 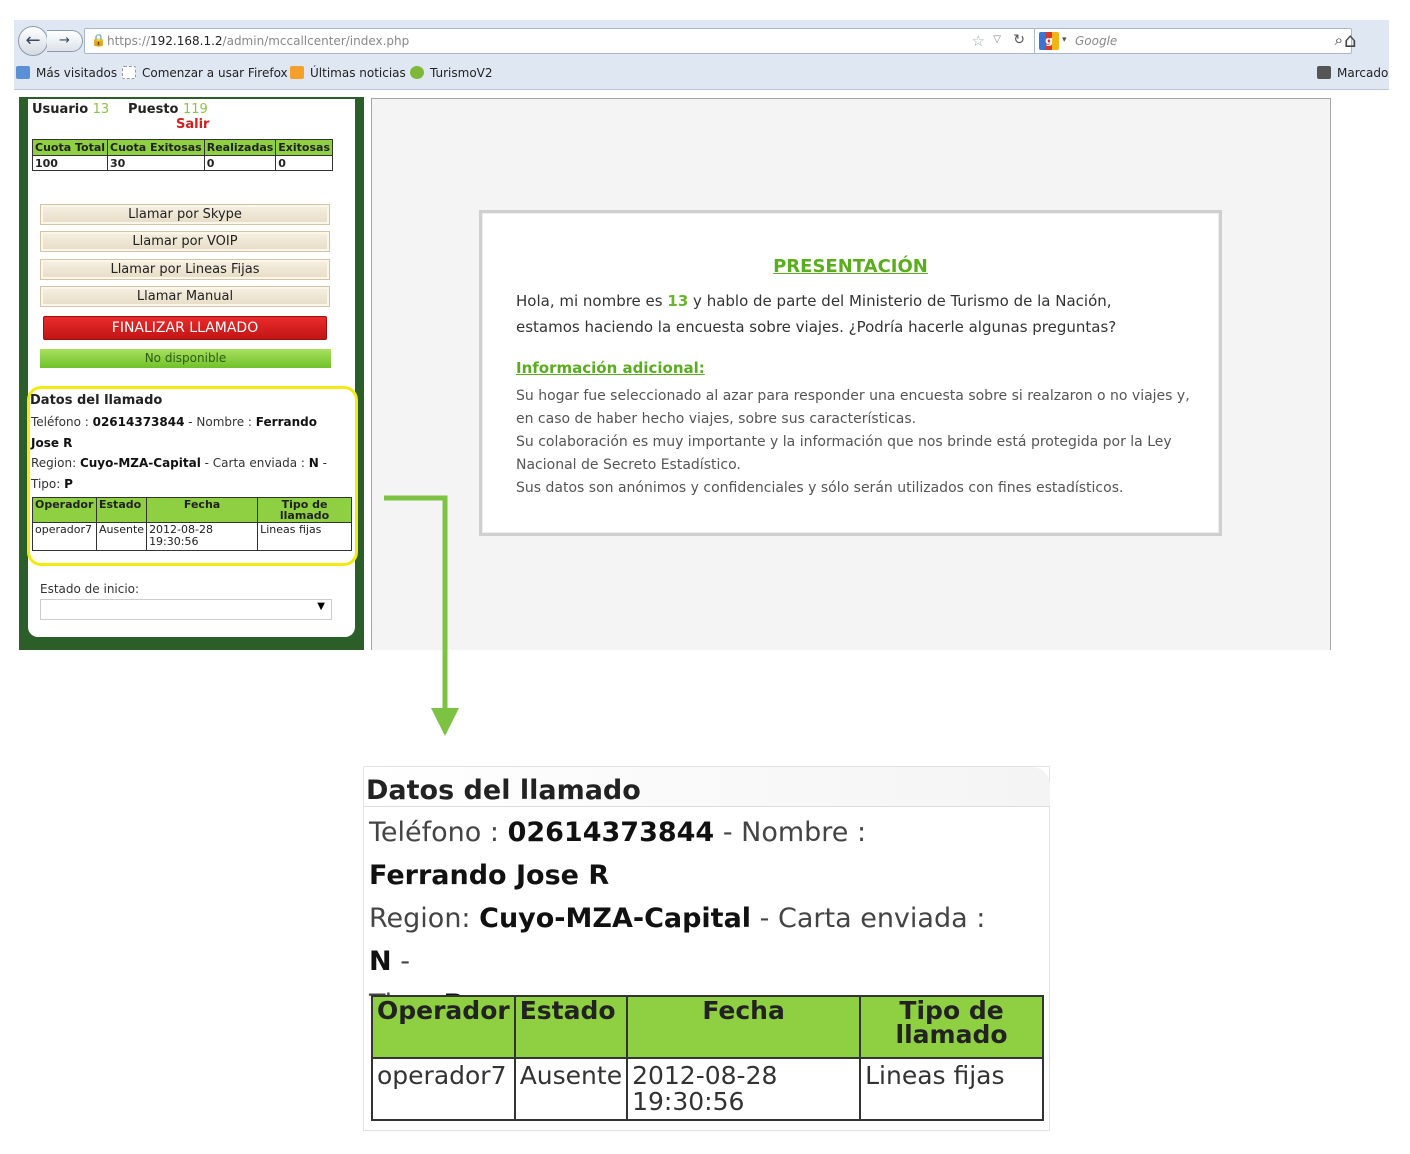 What do you see at coordinates (168, 109) in the screenshot?
I see `puesto-line: Puesto 119` at bounding box center [168, 109].